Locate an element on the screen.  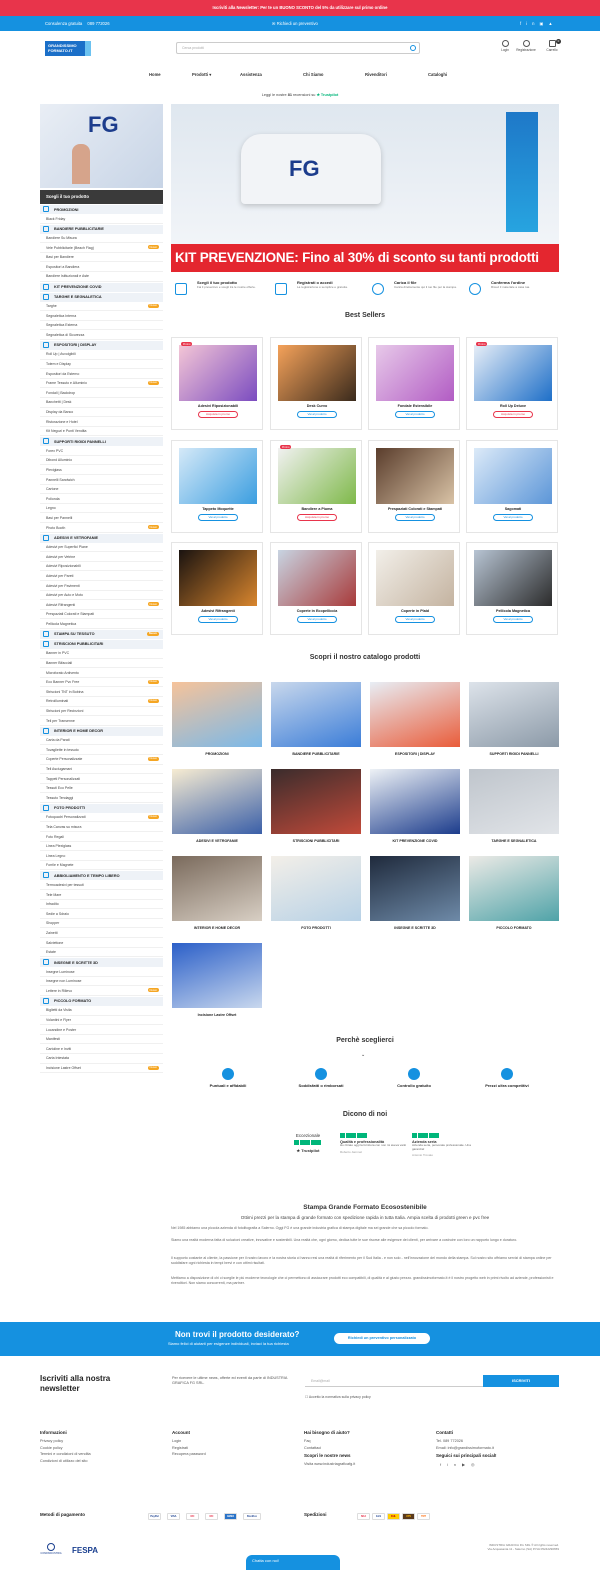
sidebar-item: Plexiglass is located at coordinates (101, 470).